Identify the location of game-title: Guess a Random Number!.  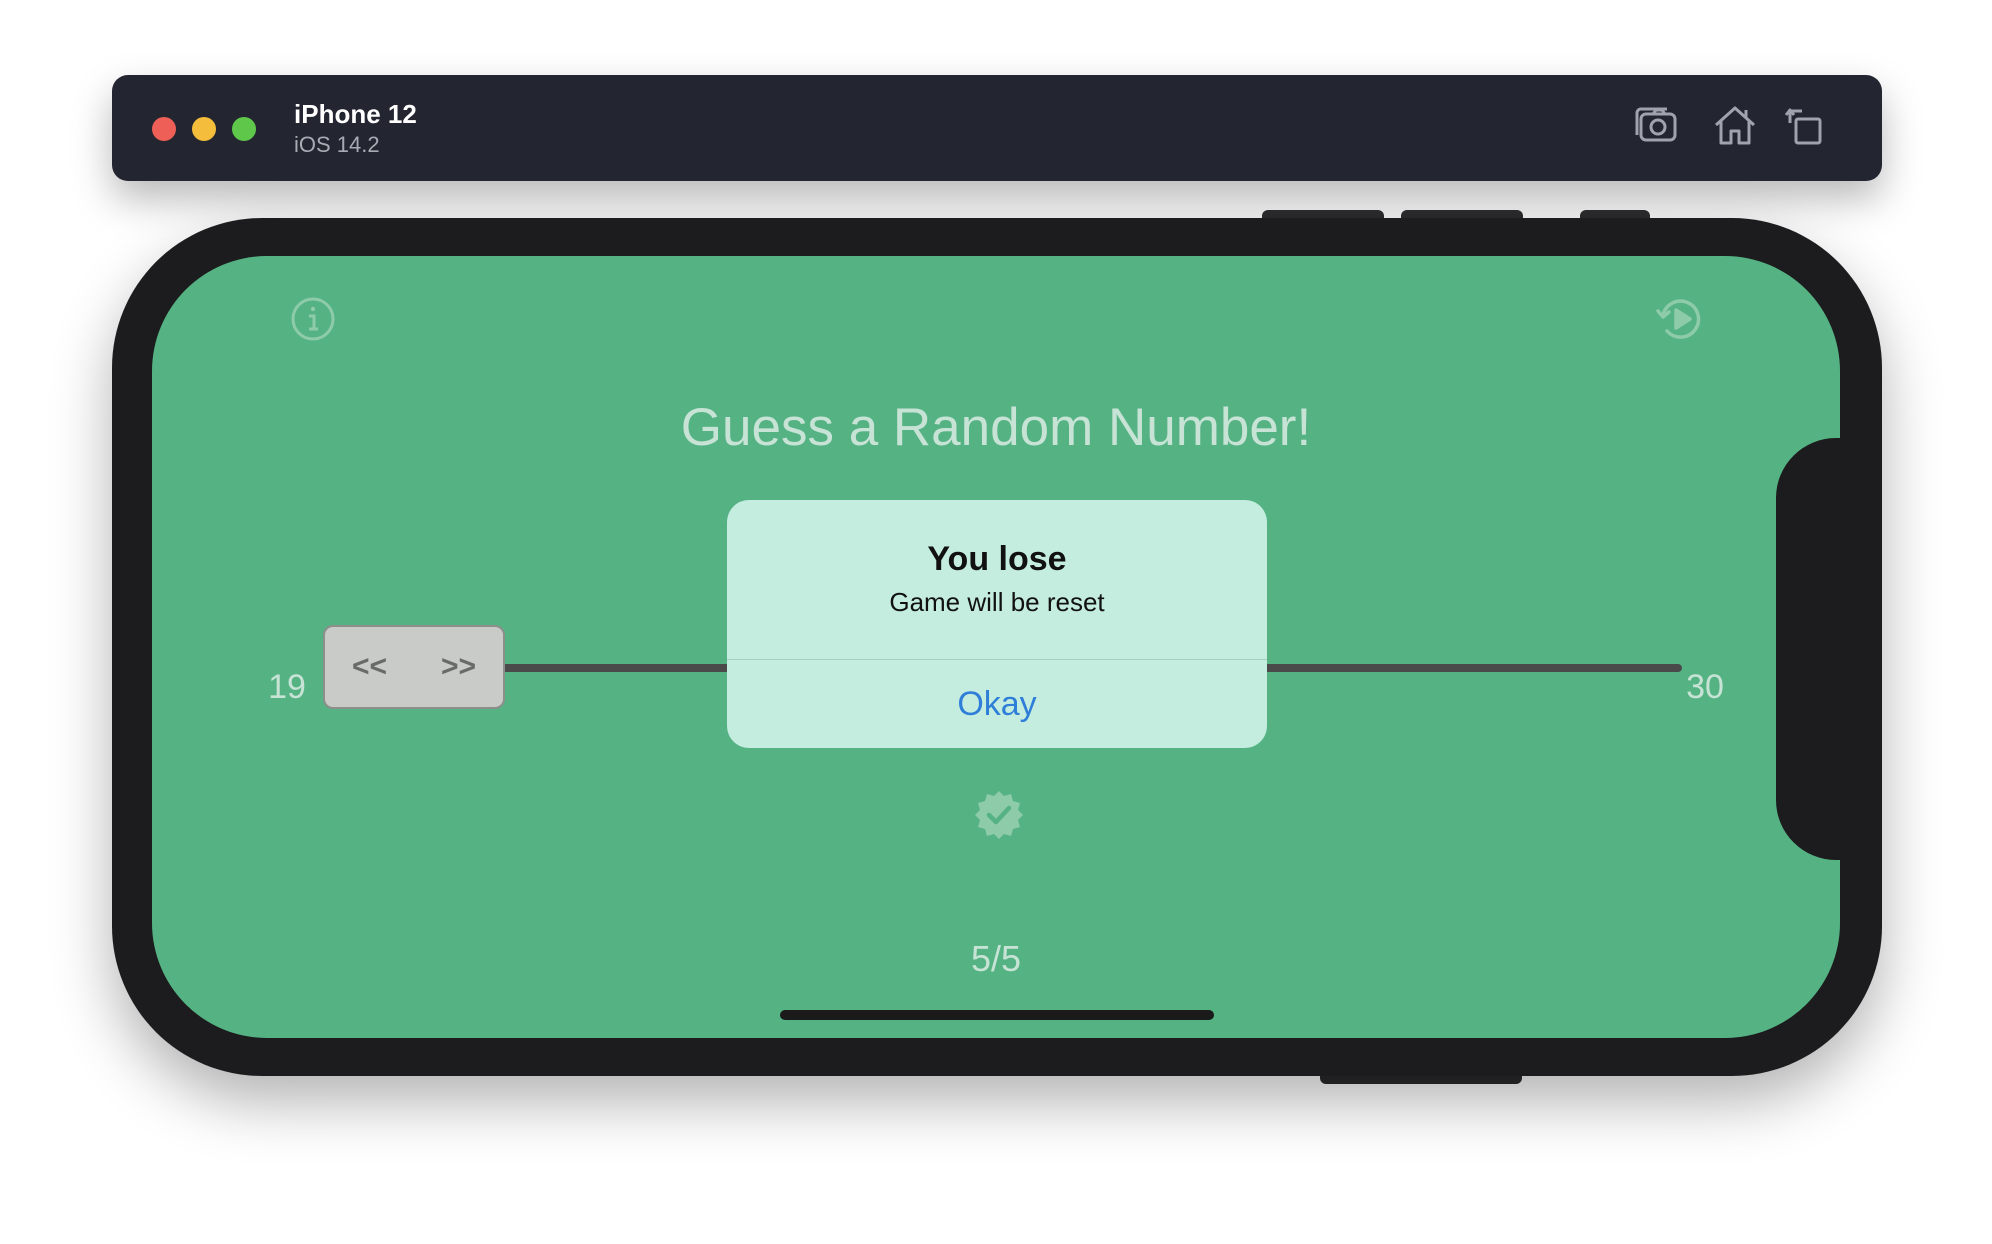
(996, 427).